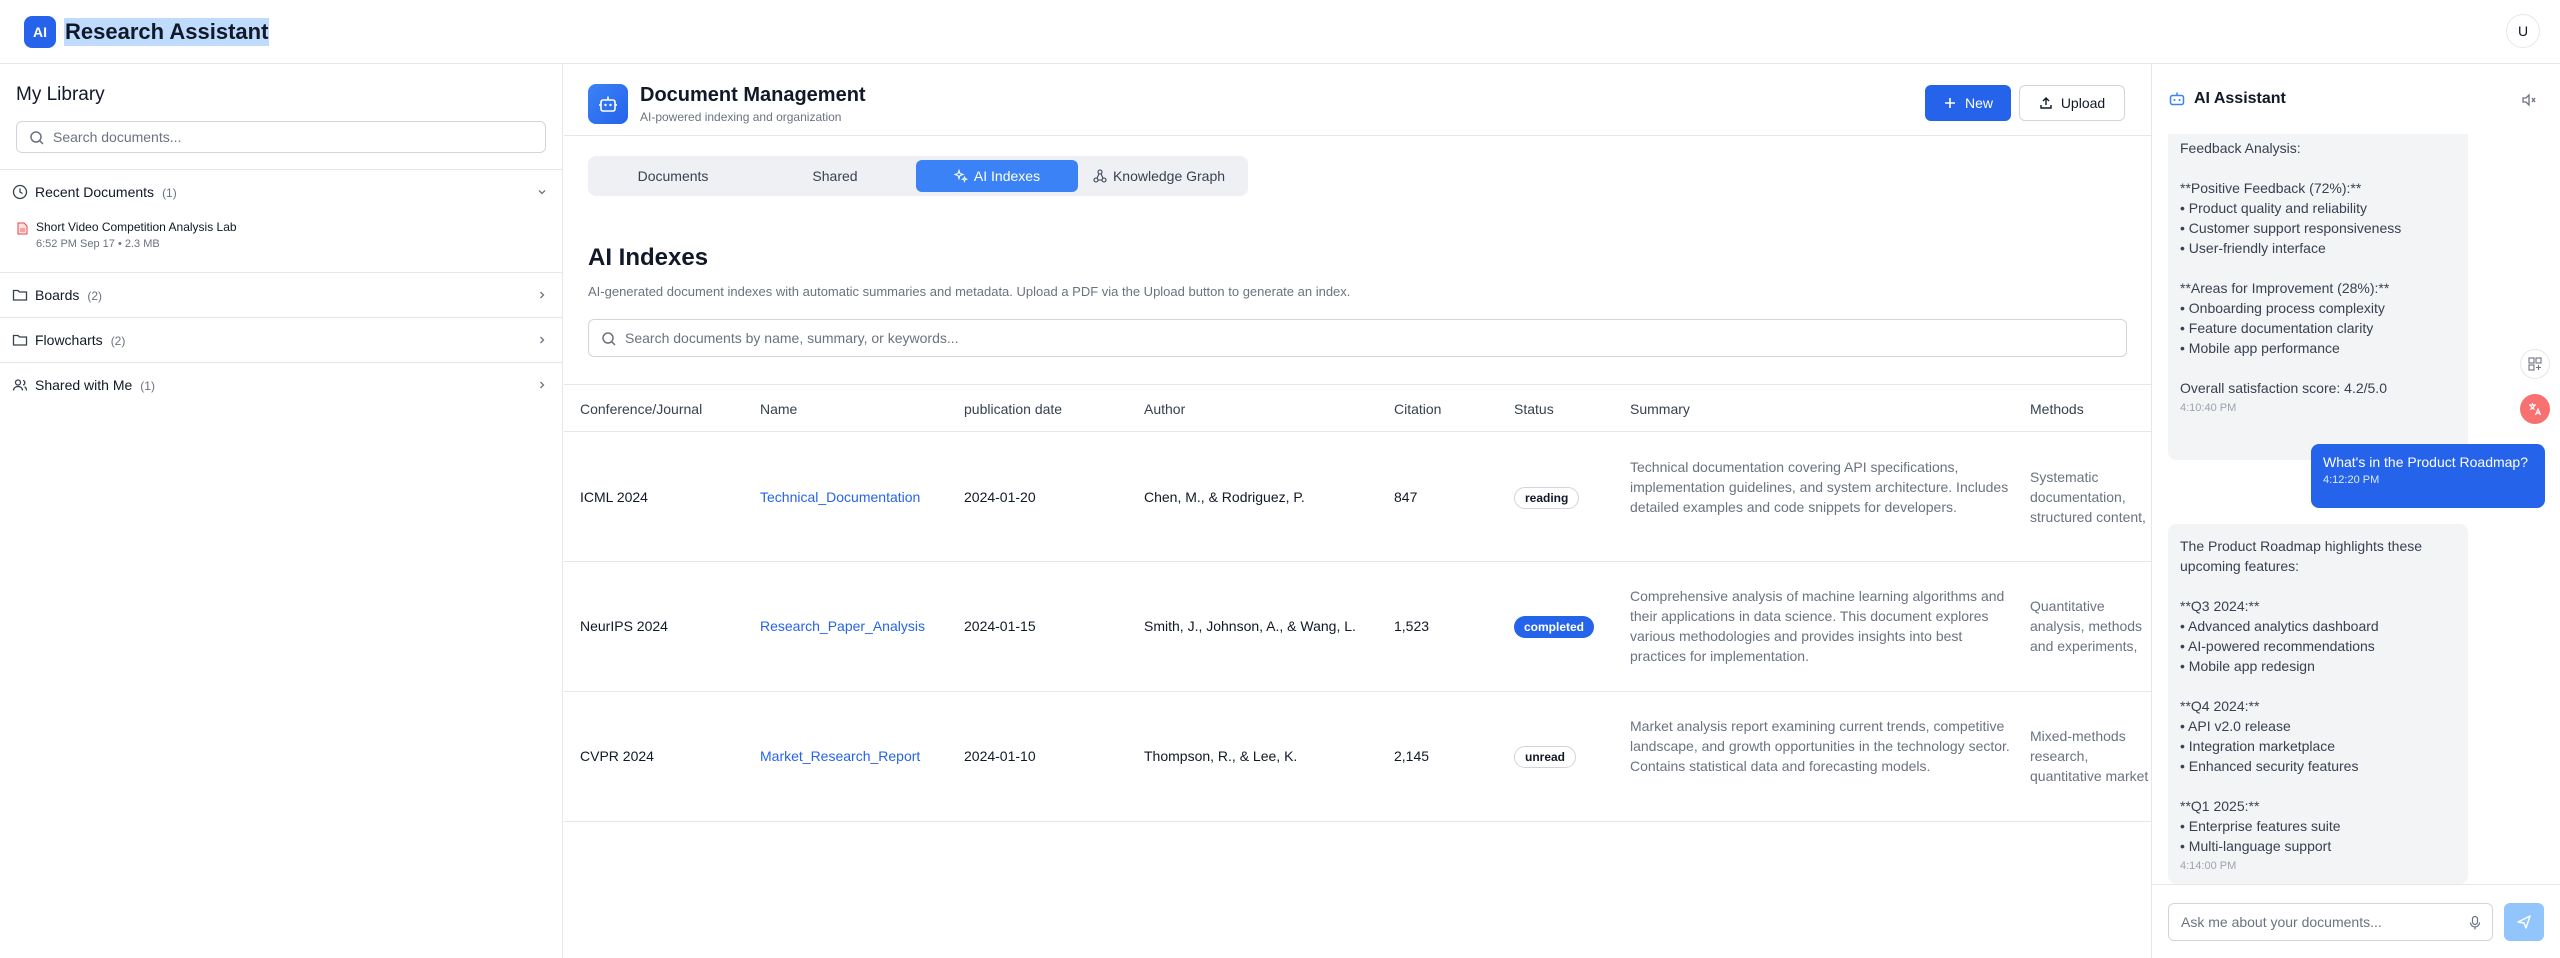 This screenshot has height=958, width=2560. I want to click on column-header: Name, so click(778, 409).